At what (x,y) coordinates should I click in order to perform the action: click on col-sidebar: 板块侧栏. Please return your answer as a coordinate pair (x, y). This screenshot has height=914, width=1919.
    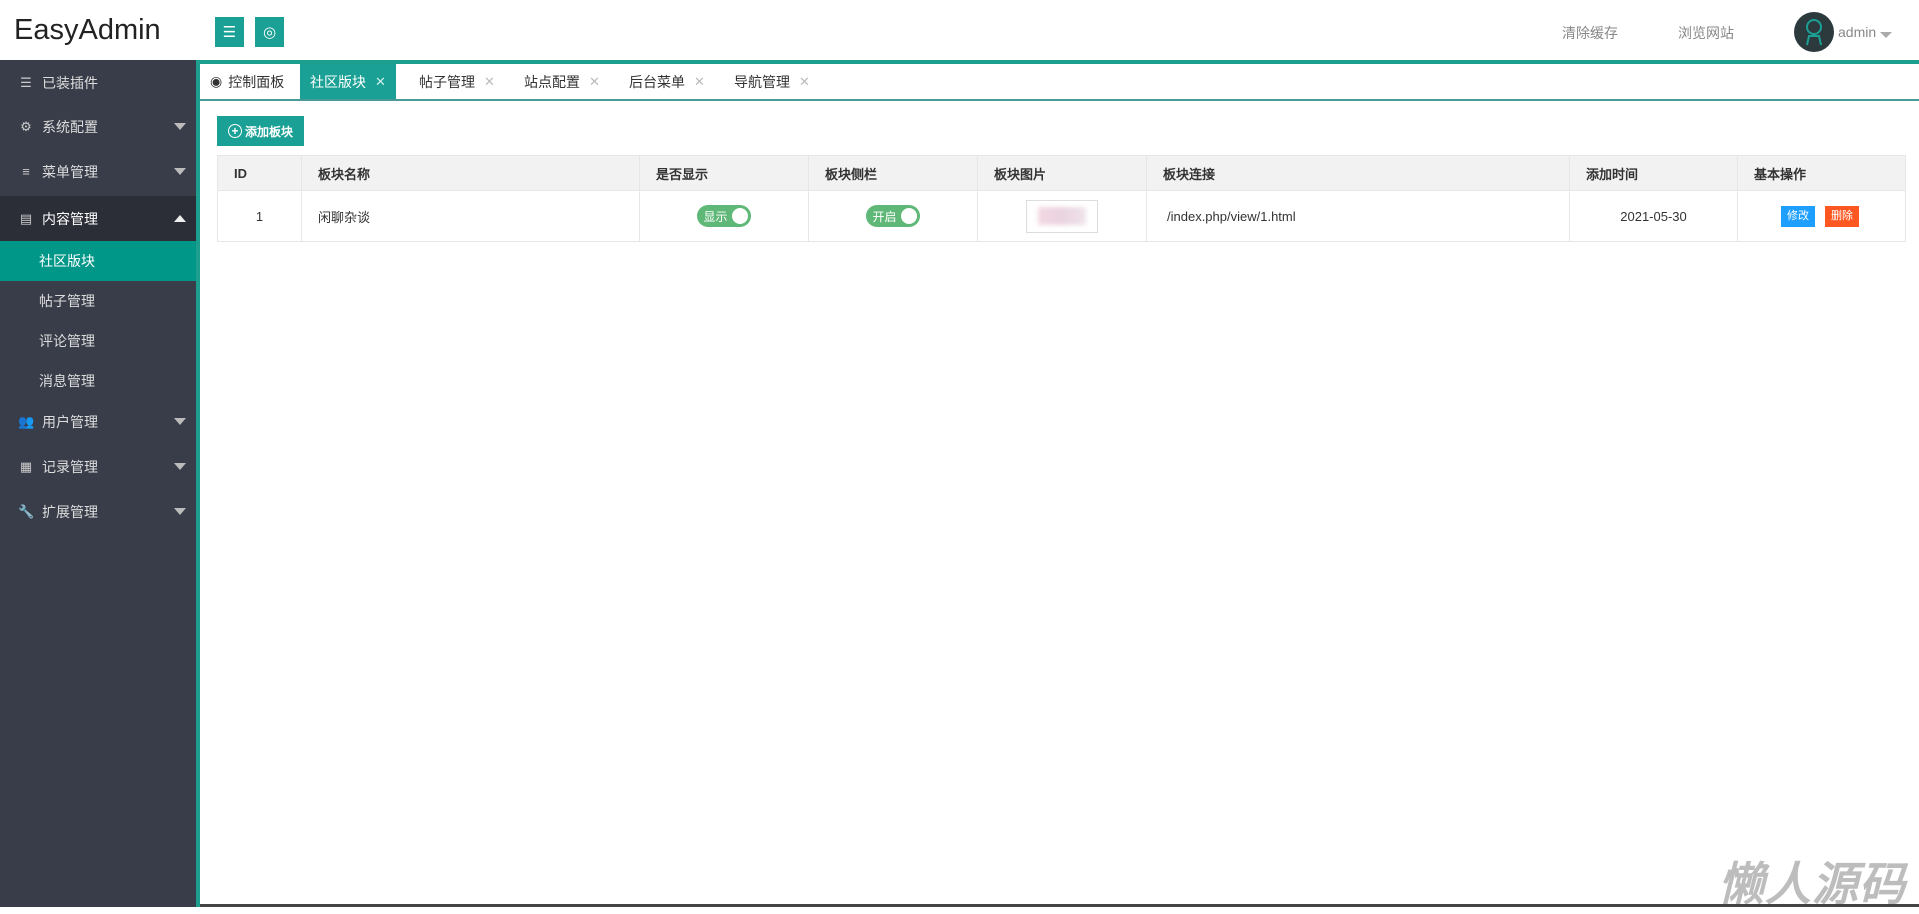
    Looking at the image, I should click on (893, 173).